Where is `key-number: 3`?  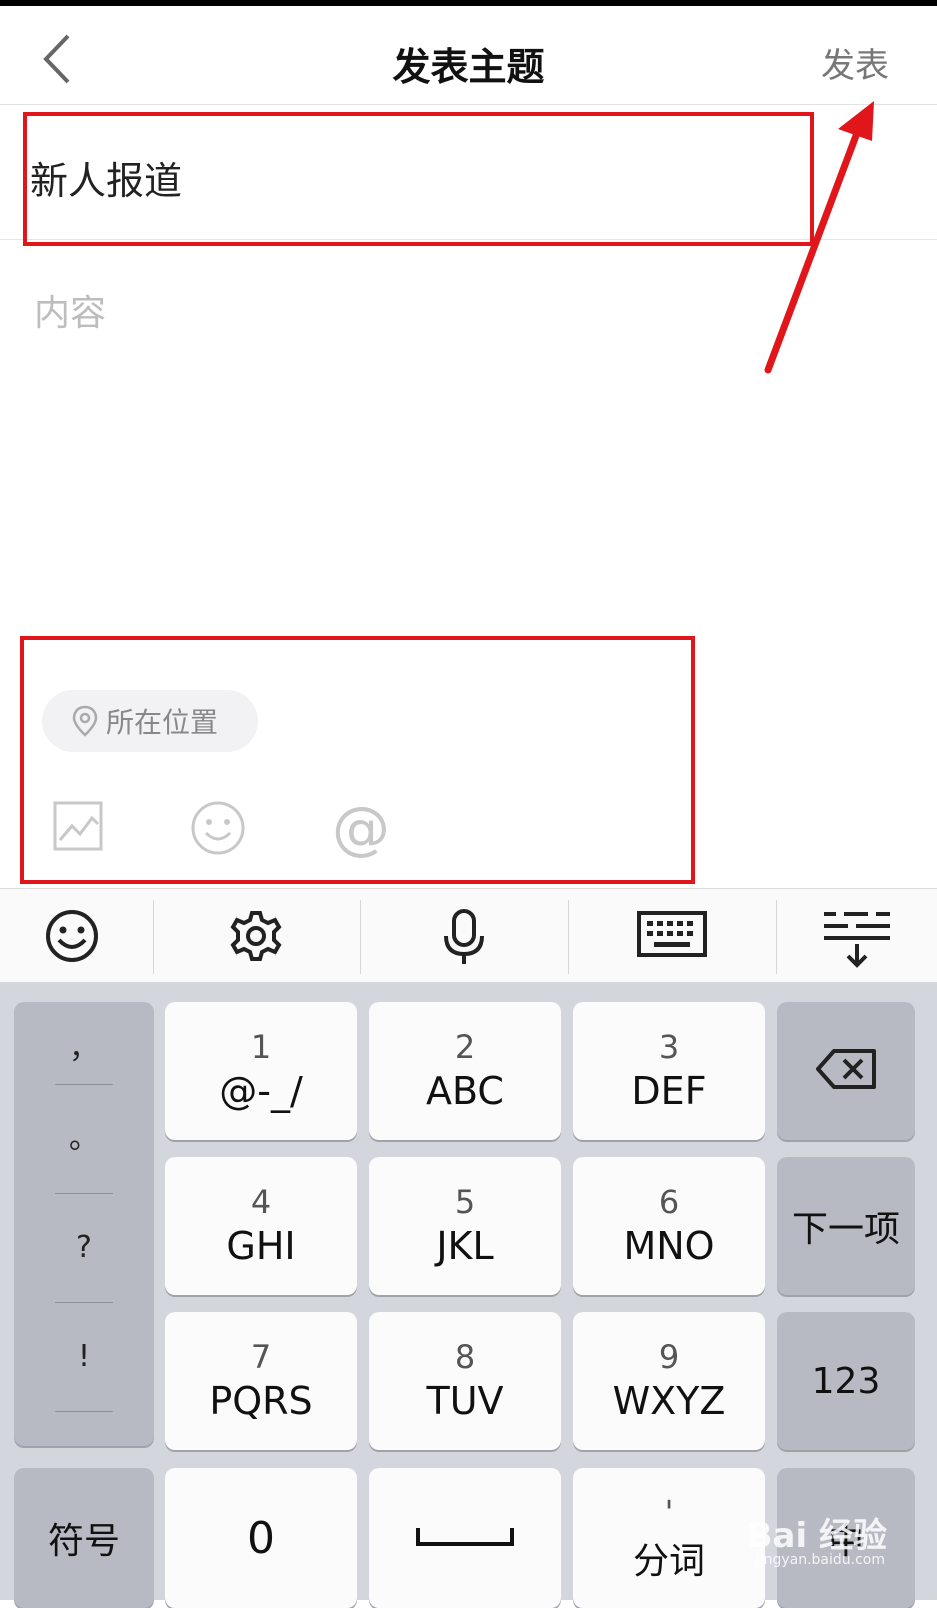
key-number: 3 is located at coordinates (669, 1047).